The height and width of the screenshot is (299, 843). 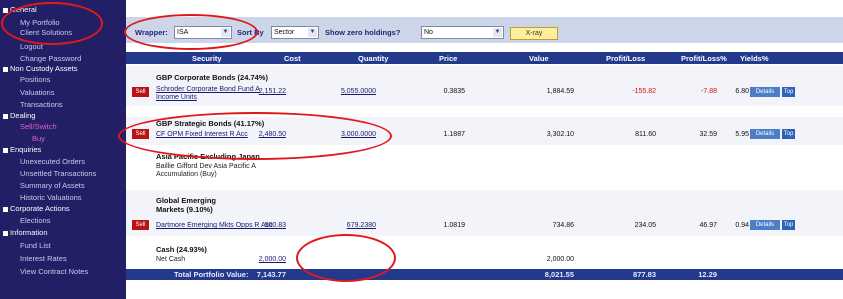 I want to click on quantity-value: 5,055.0000, so click(x=348, y=91).